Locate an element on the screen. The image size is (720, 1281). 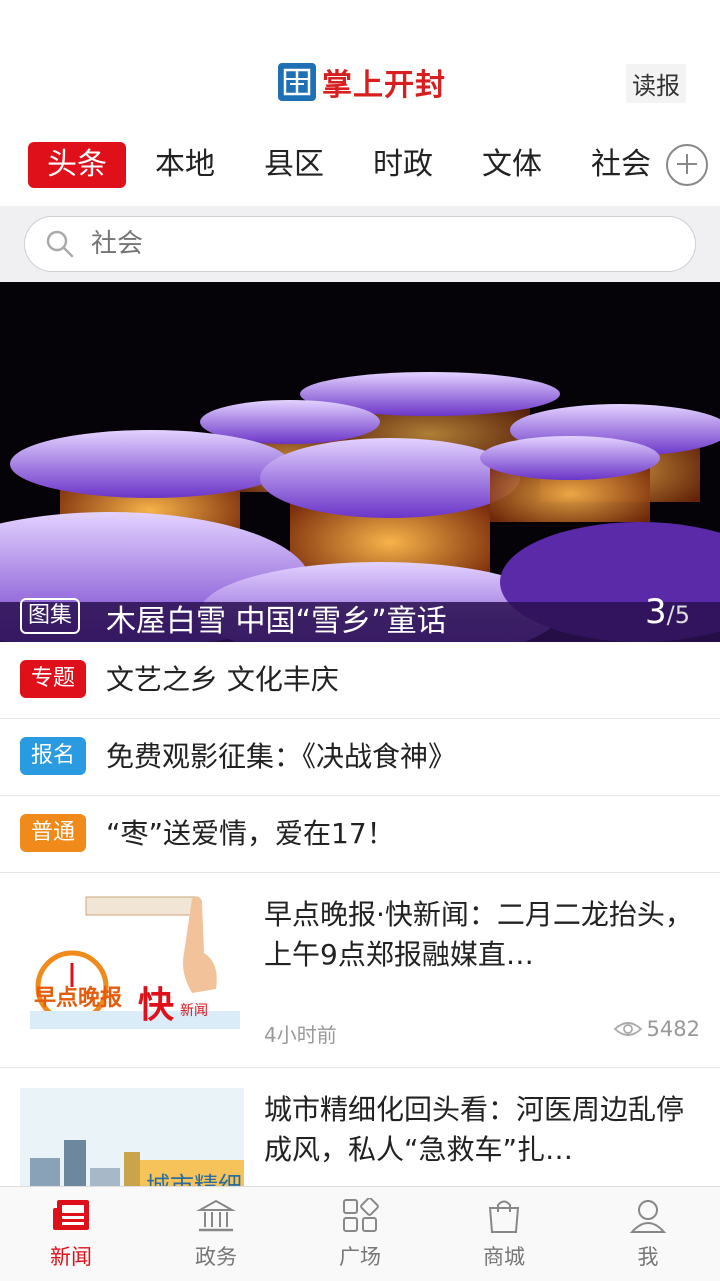
nav-news: 新闻 is located at coordinates (71, 1233).